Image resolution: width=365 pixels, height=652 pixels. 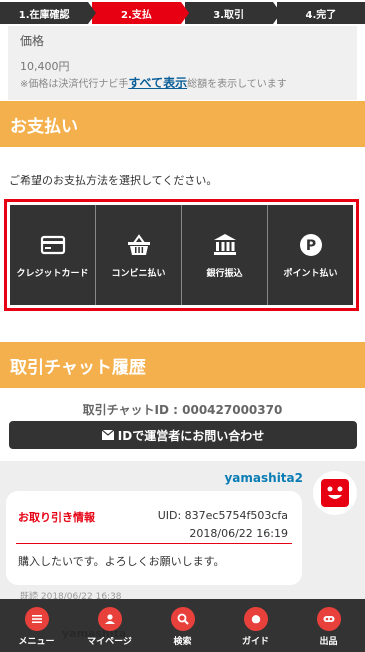 I want to click on avatar, so click(x=335, y=493).